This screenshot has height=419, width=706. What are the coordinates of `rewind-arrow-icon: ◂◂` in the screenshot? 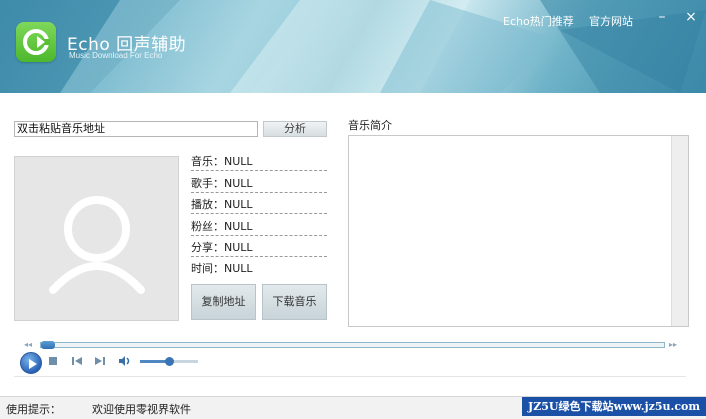 It's located at (28, 344).